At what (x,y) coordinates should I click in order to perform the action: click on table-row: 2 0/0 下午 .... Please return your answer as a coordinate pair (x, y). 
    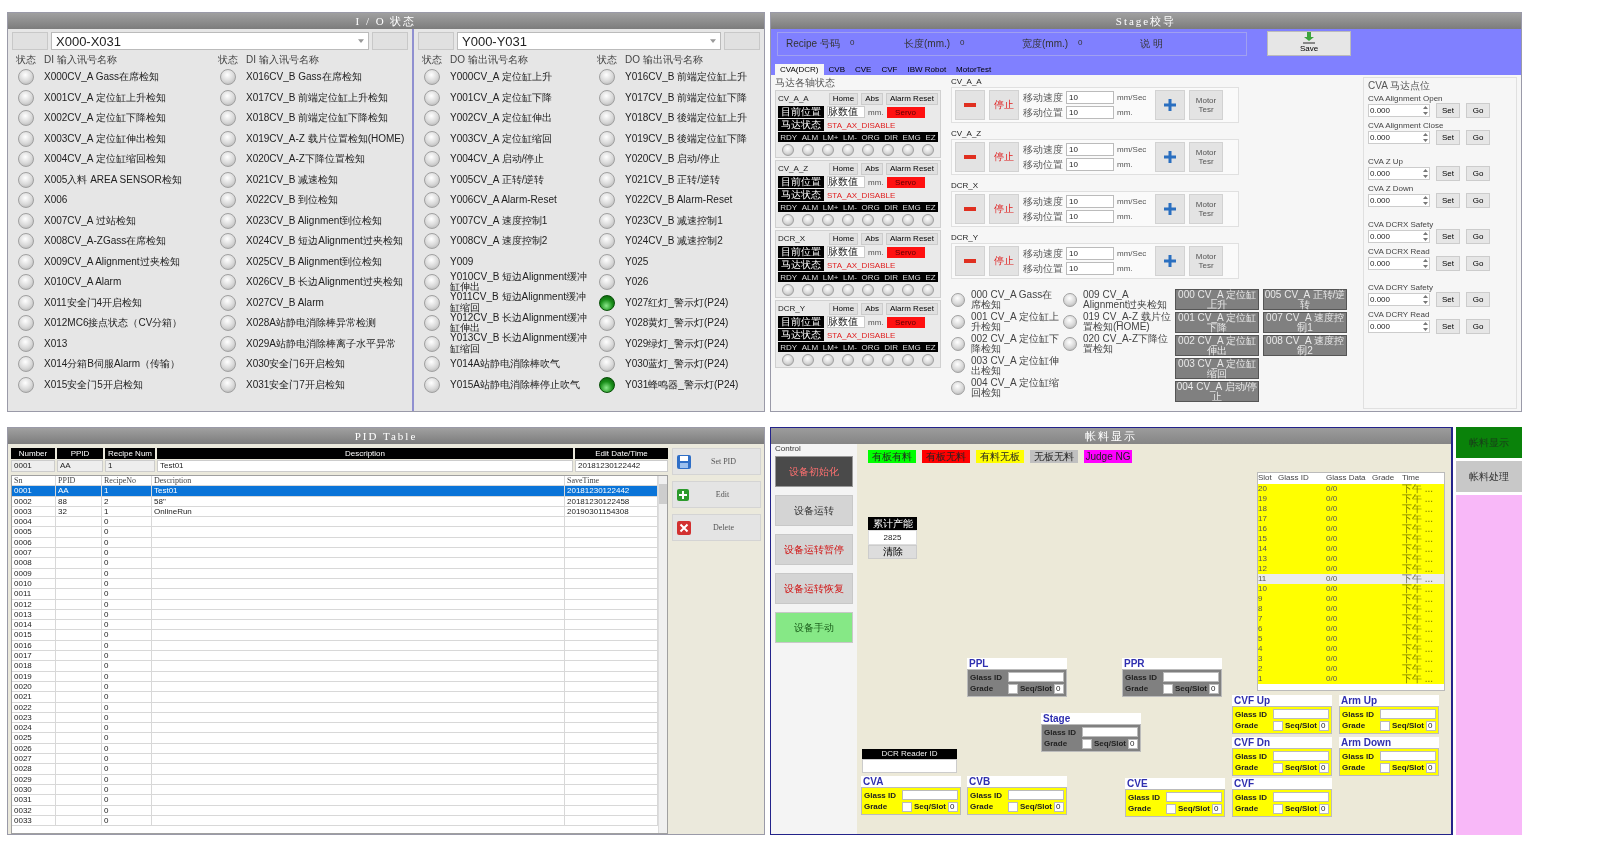
    Looking at the image, I should click on (1351, 669).